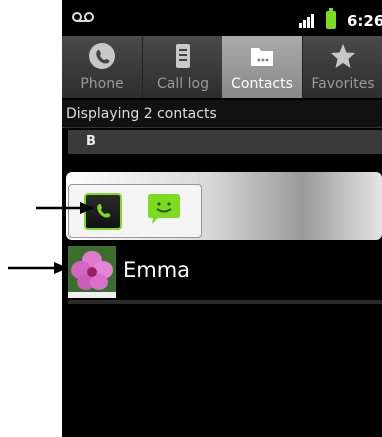 The width and height of the screenshot is (382, 437). I want to click on section-header: B, so click(225, 142).